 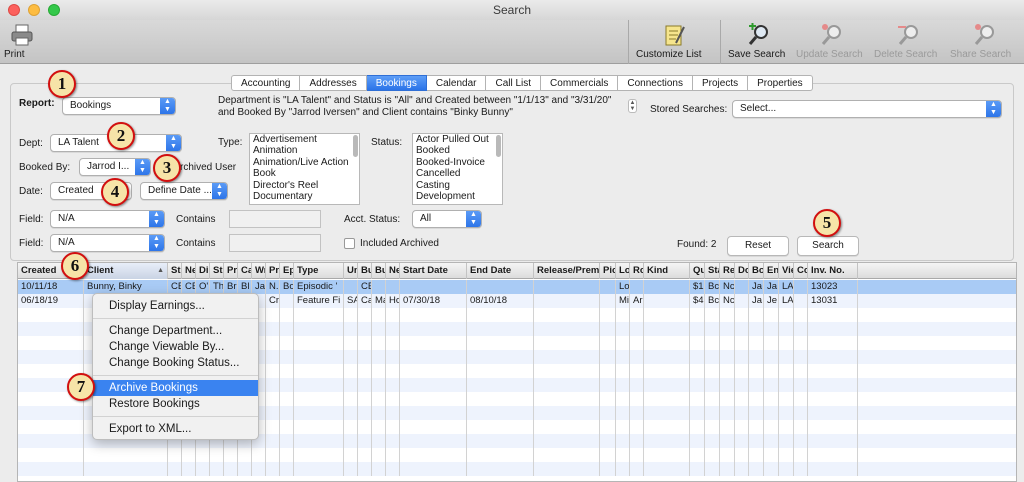 What do you see at coordinates (203, 271) in the screenshot?
I see `column-header: Di` at bounding box center [203, 271].